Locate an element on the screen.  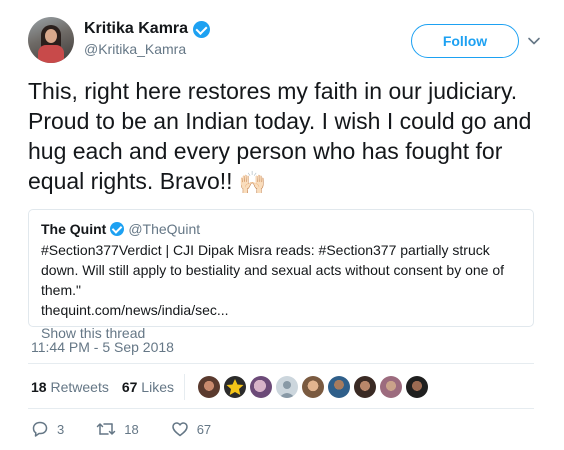
liker-avatars is located at coordinates (314, 387).